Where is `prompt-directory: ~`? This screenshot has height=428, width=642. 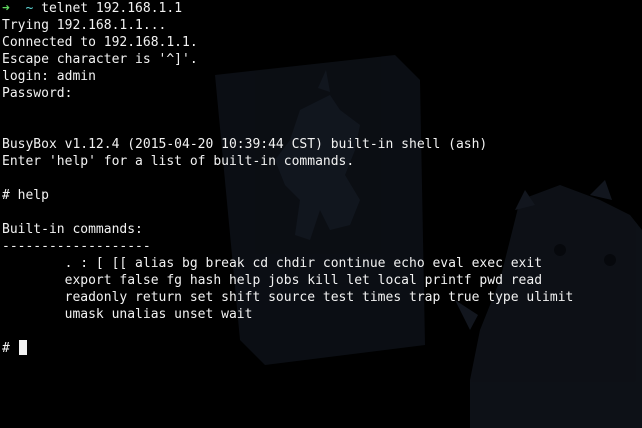 prompt-directory: ~ is located at coordinates (29, 8).